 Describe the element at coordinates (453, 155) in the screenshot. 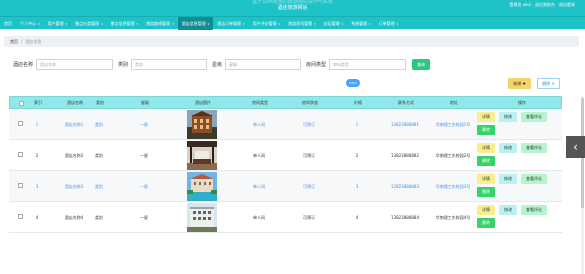

I see `cell-address: 华南理工东校园2号` at that location.